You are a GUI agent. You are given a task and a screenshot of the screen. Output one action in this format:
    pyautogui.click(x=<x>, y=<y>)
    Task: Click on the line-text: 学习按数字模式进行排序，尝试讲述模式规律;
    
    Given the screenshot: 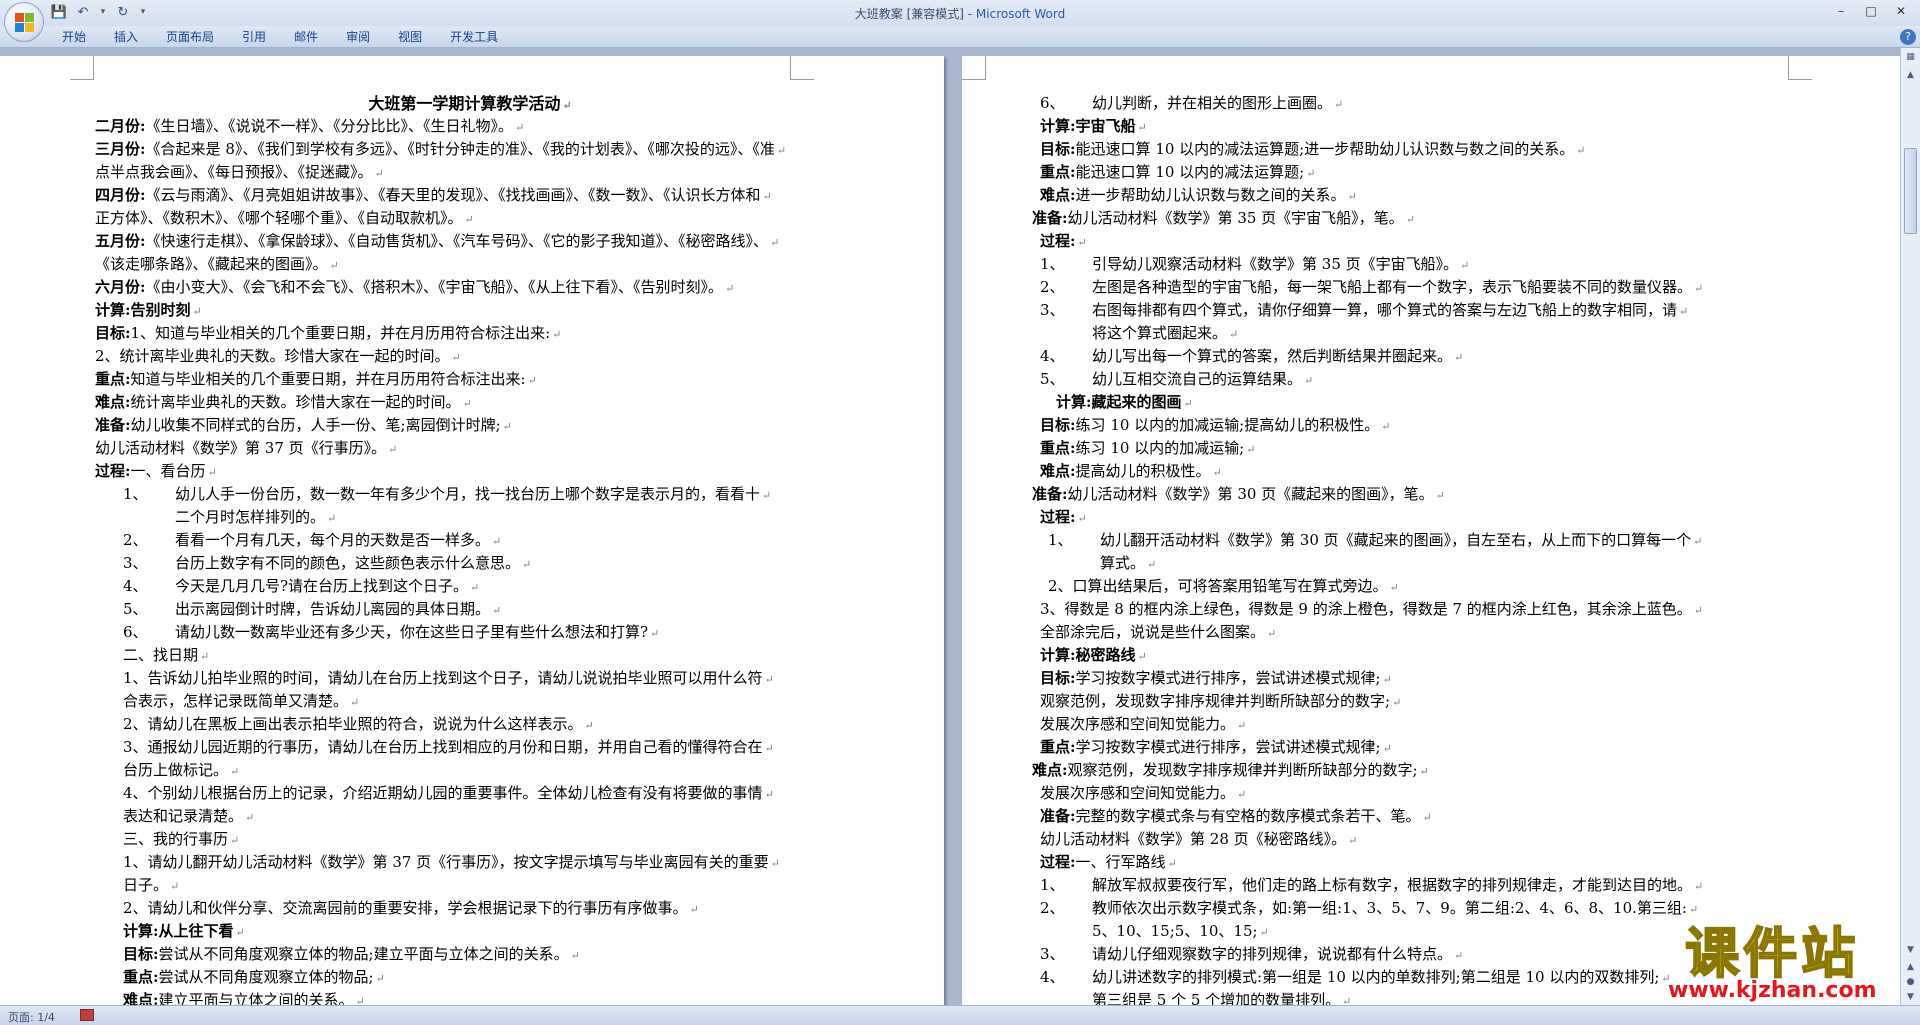 What is the action you would take?
    pyautogui.click(x=1228, y=747)
    